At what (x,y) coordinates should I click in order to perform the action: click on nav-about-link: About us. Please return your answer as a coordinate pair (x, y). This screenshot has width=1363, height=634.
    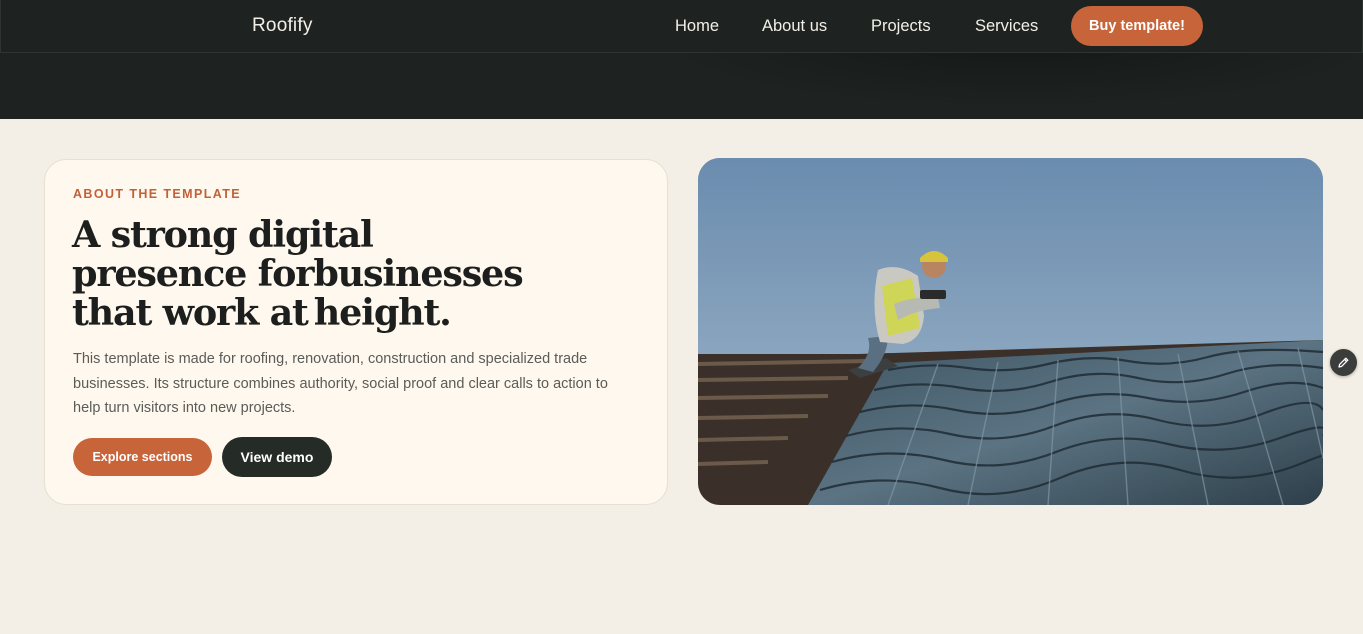
    Looking at the image, I should click on (794, 26).